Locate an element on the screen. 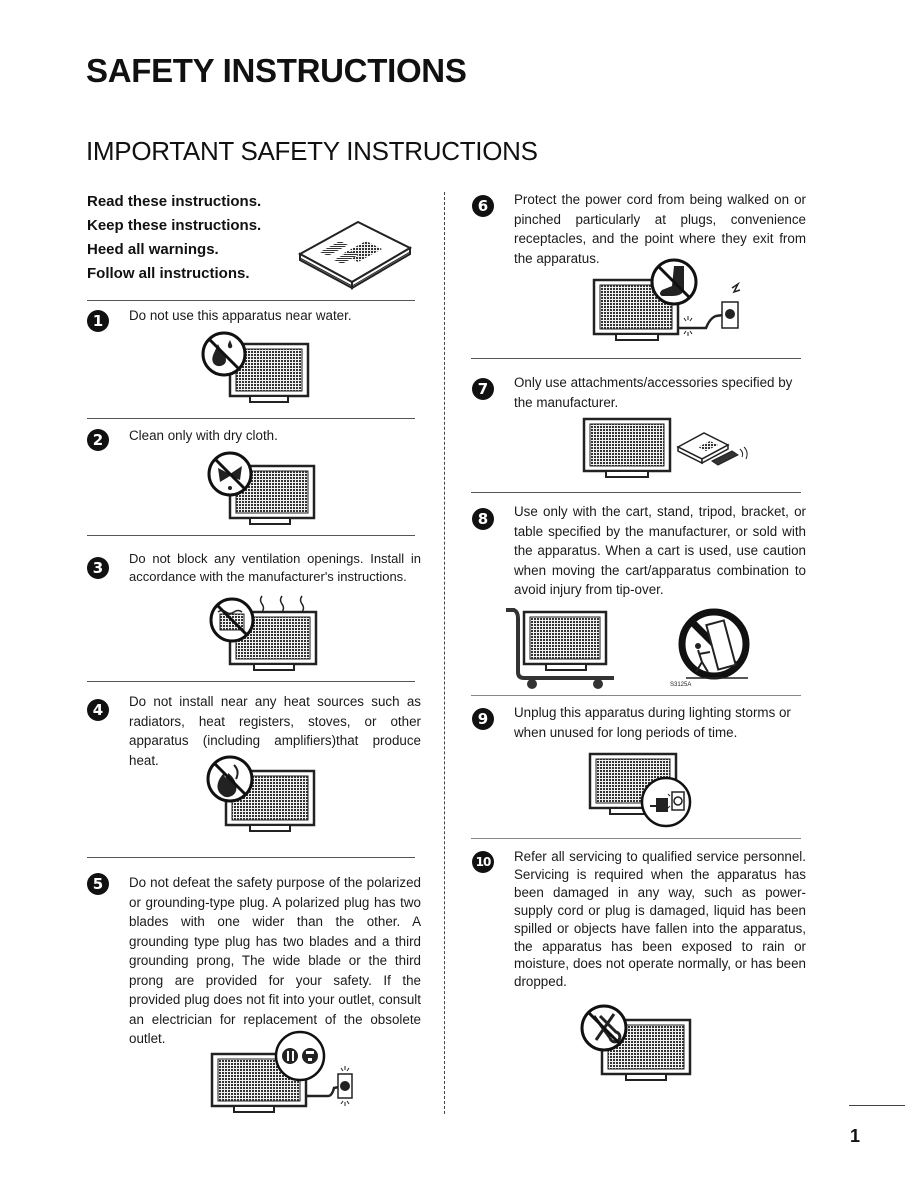 The height and width of the screenshot is (1188, 918). instruction-text-1: Do not use this apparatus near water. is located at coordinates (240, 315).